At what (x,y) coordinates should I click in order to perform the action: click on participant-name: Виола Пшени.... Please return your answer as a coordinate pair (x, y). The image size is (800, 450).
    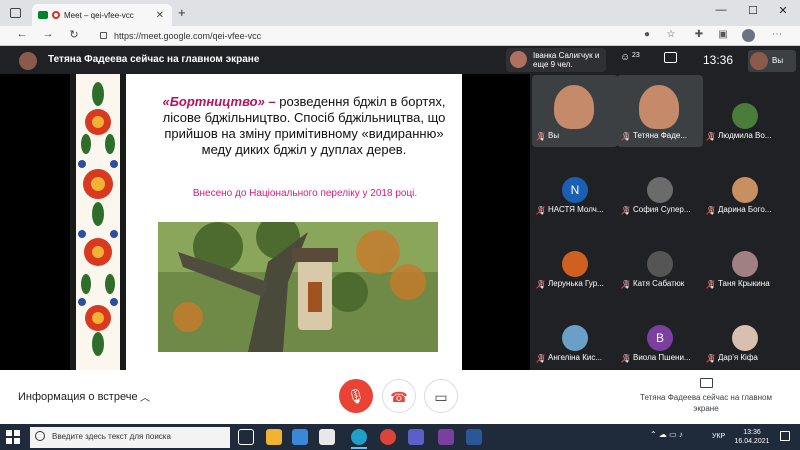
    Looking at the image, I should click on (662, 357).